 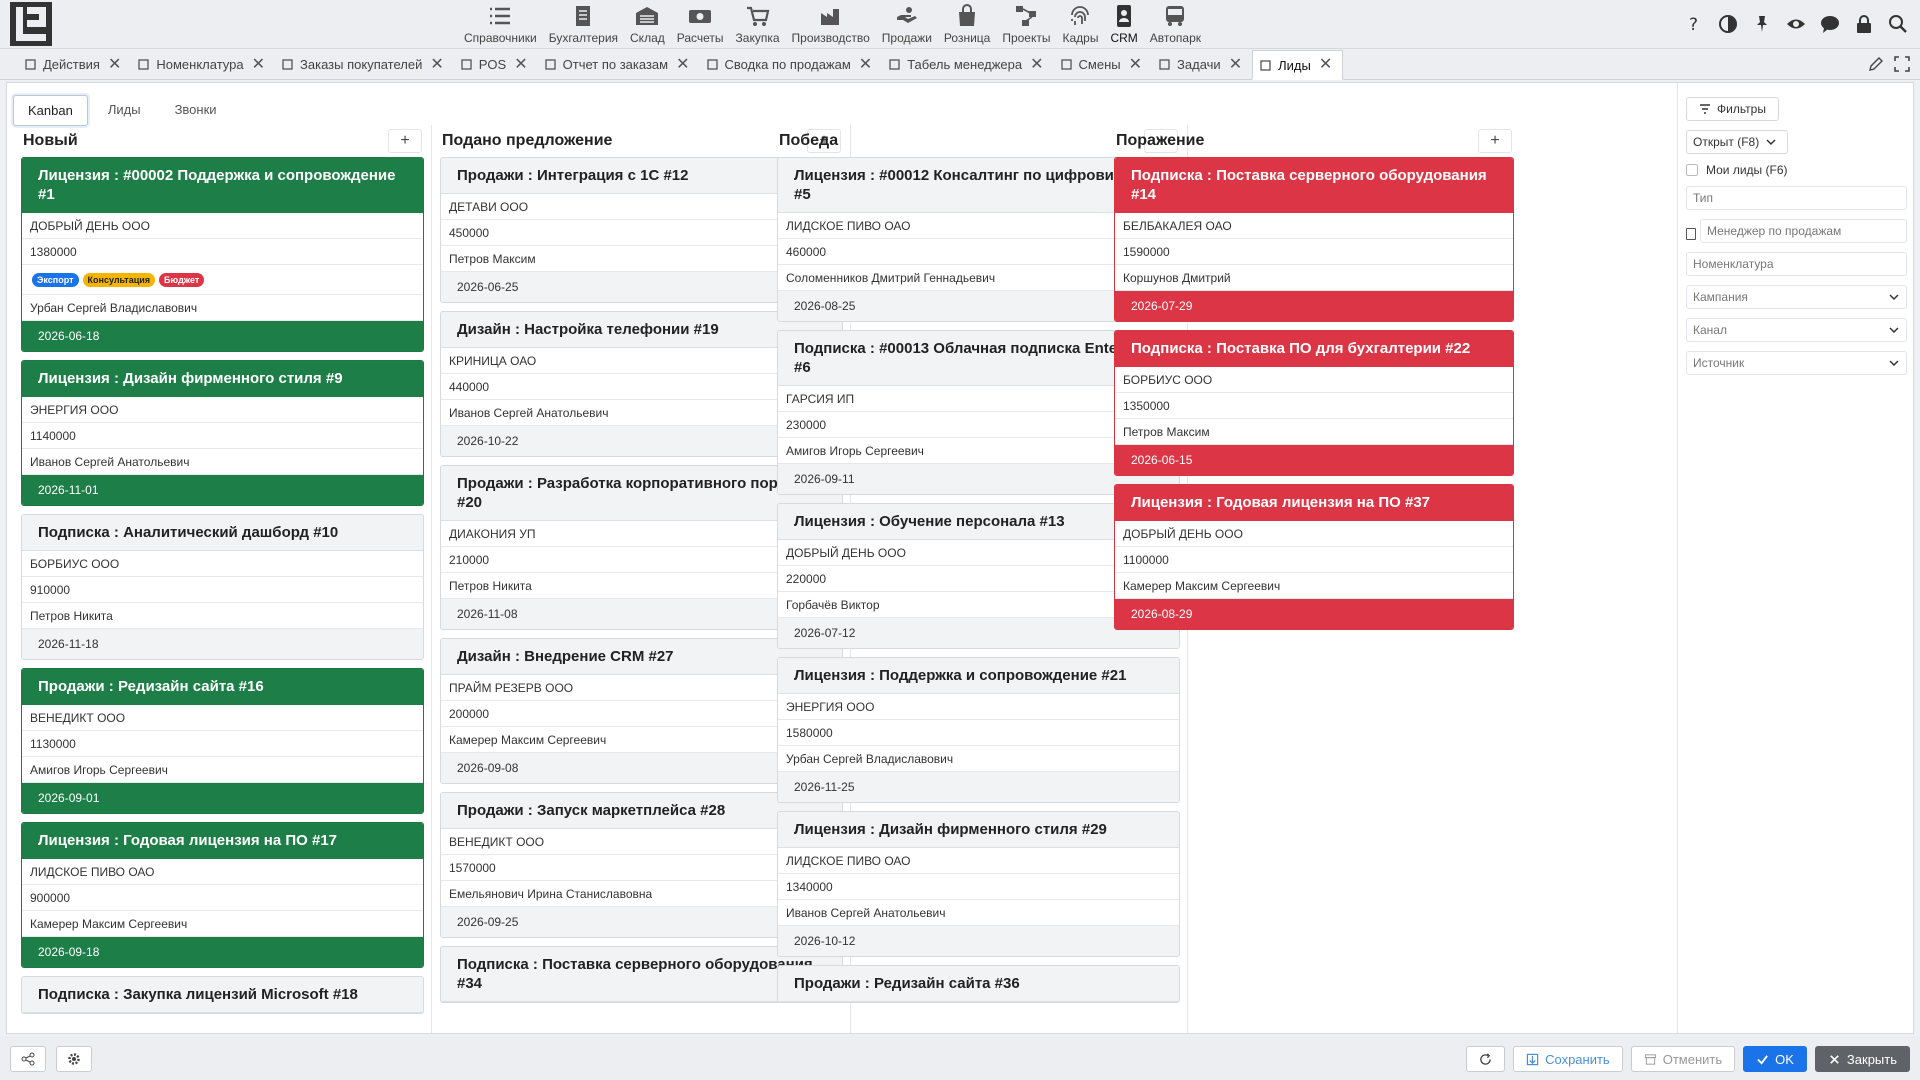 I want to click on list-icon, so click(x=500, y=16).